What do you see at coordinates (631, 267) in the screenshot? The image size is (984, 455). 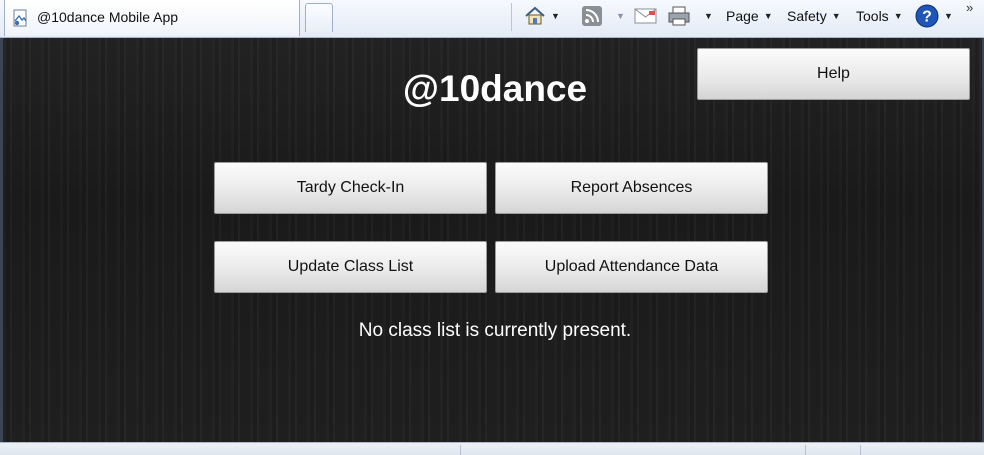 I see `upload-attendance-button: Upload Attendance Data` at bounding box center [631, 267].